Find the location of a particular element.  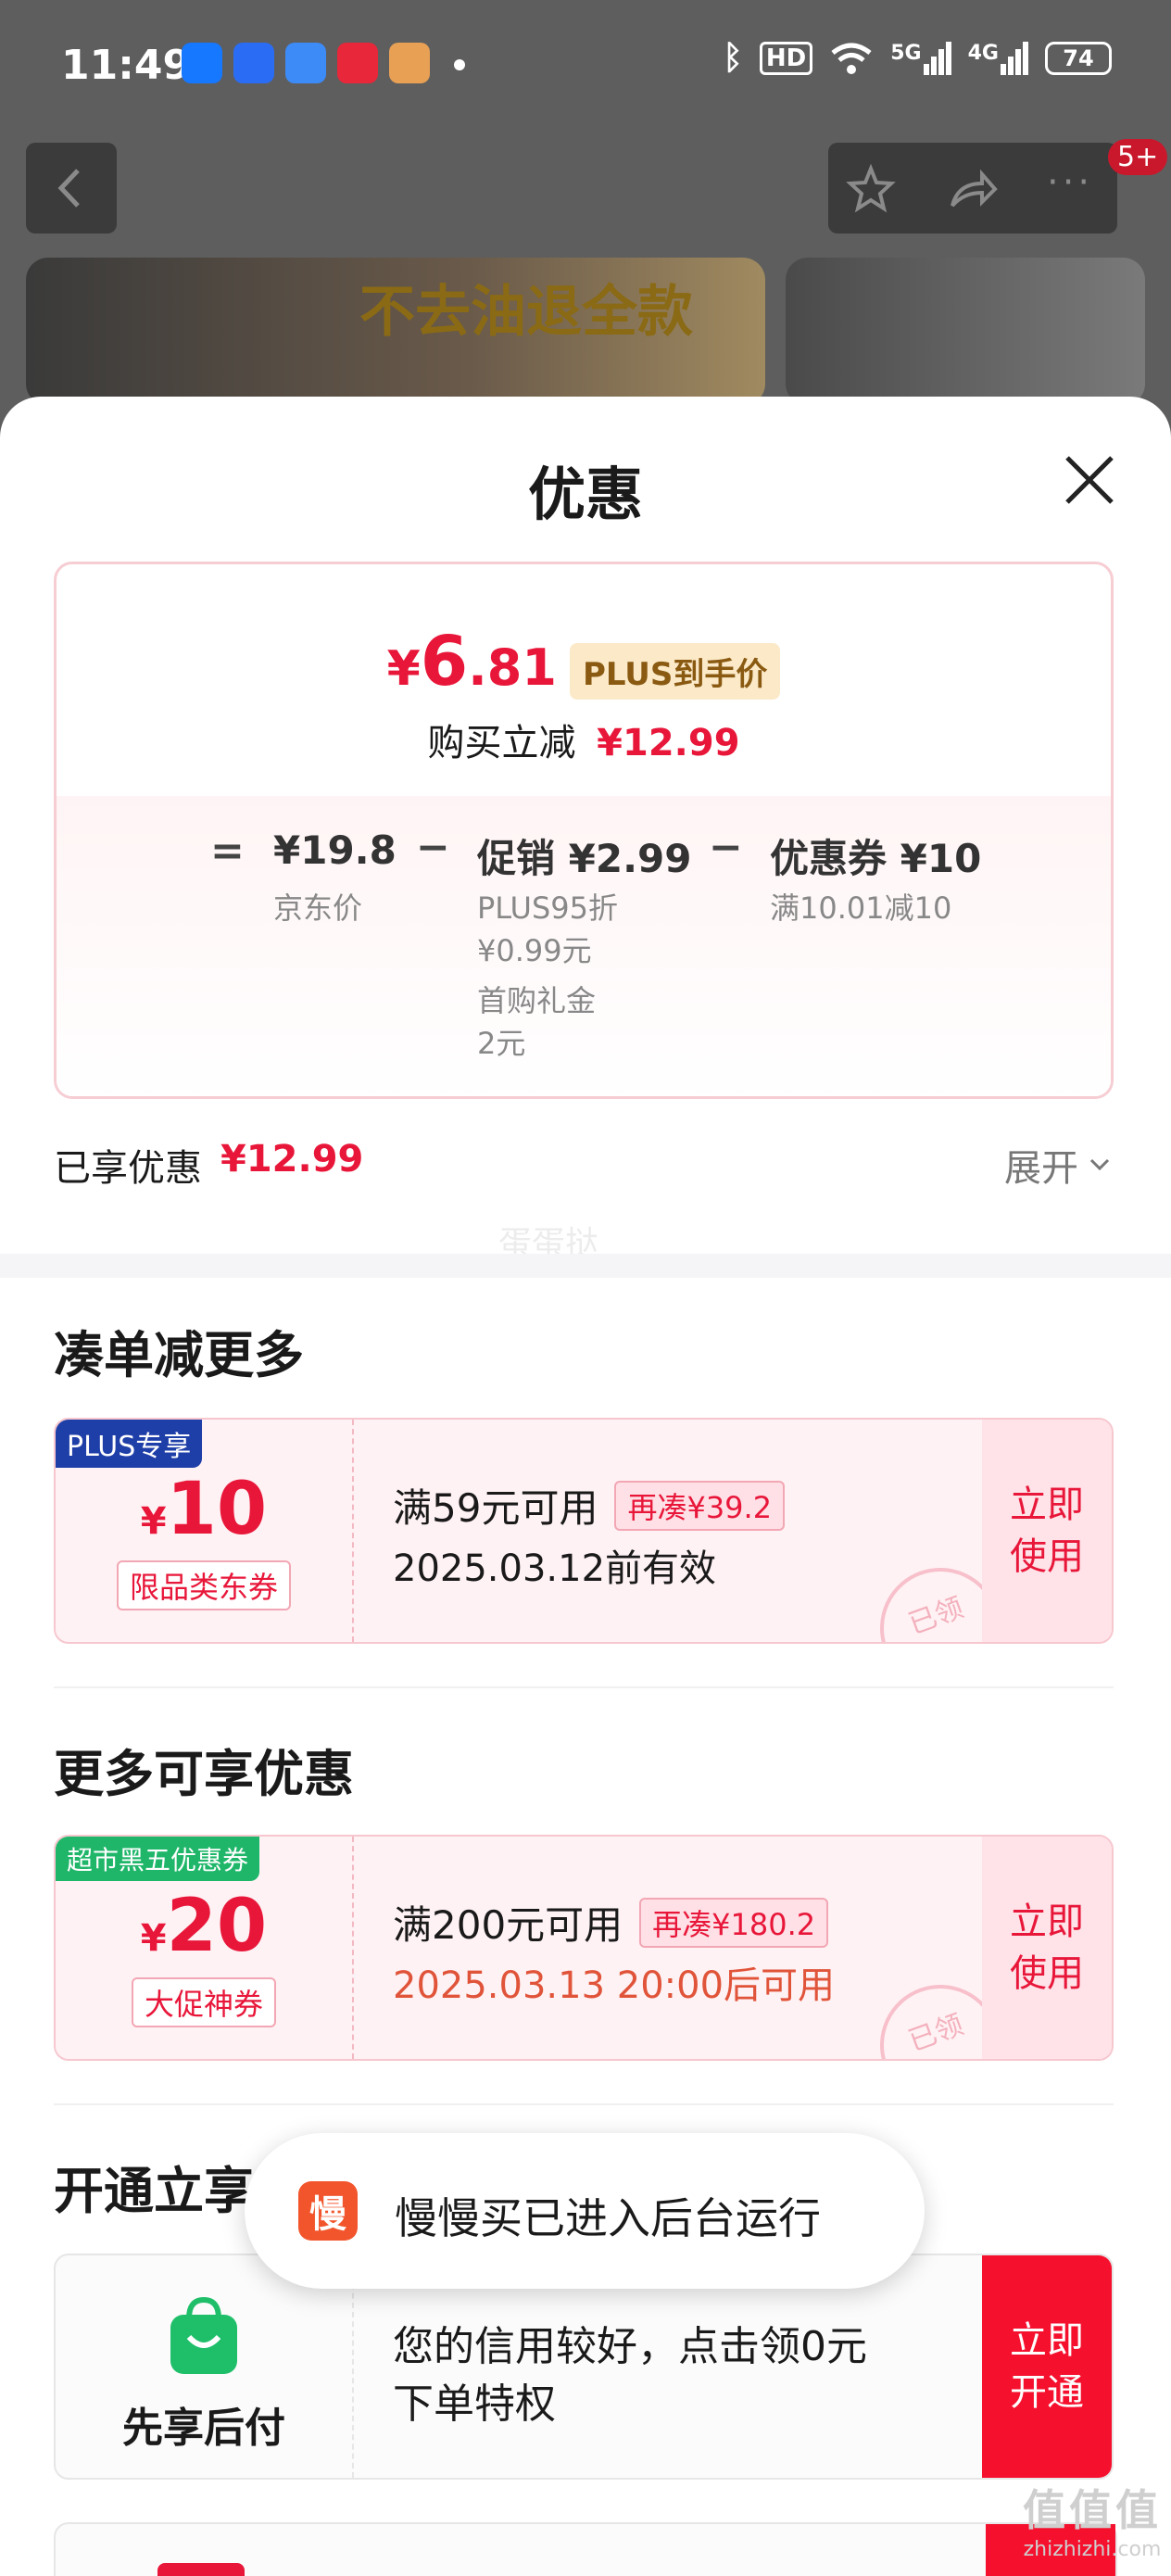

banner-slogan: 不去油退全款 is located at coordinates (526, 313).